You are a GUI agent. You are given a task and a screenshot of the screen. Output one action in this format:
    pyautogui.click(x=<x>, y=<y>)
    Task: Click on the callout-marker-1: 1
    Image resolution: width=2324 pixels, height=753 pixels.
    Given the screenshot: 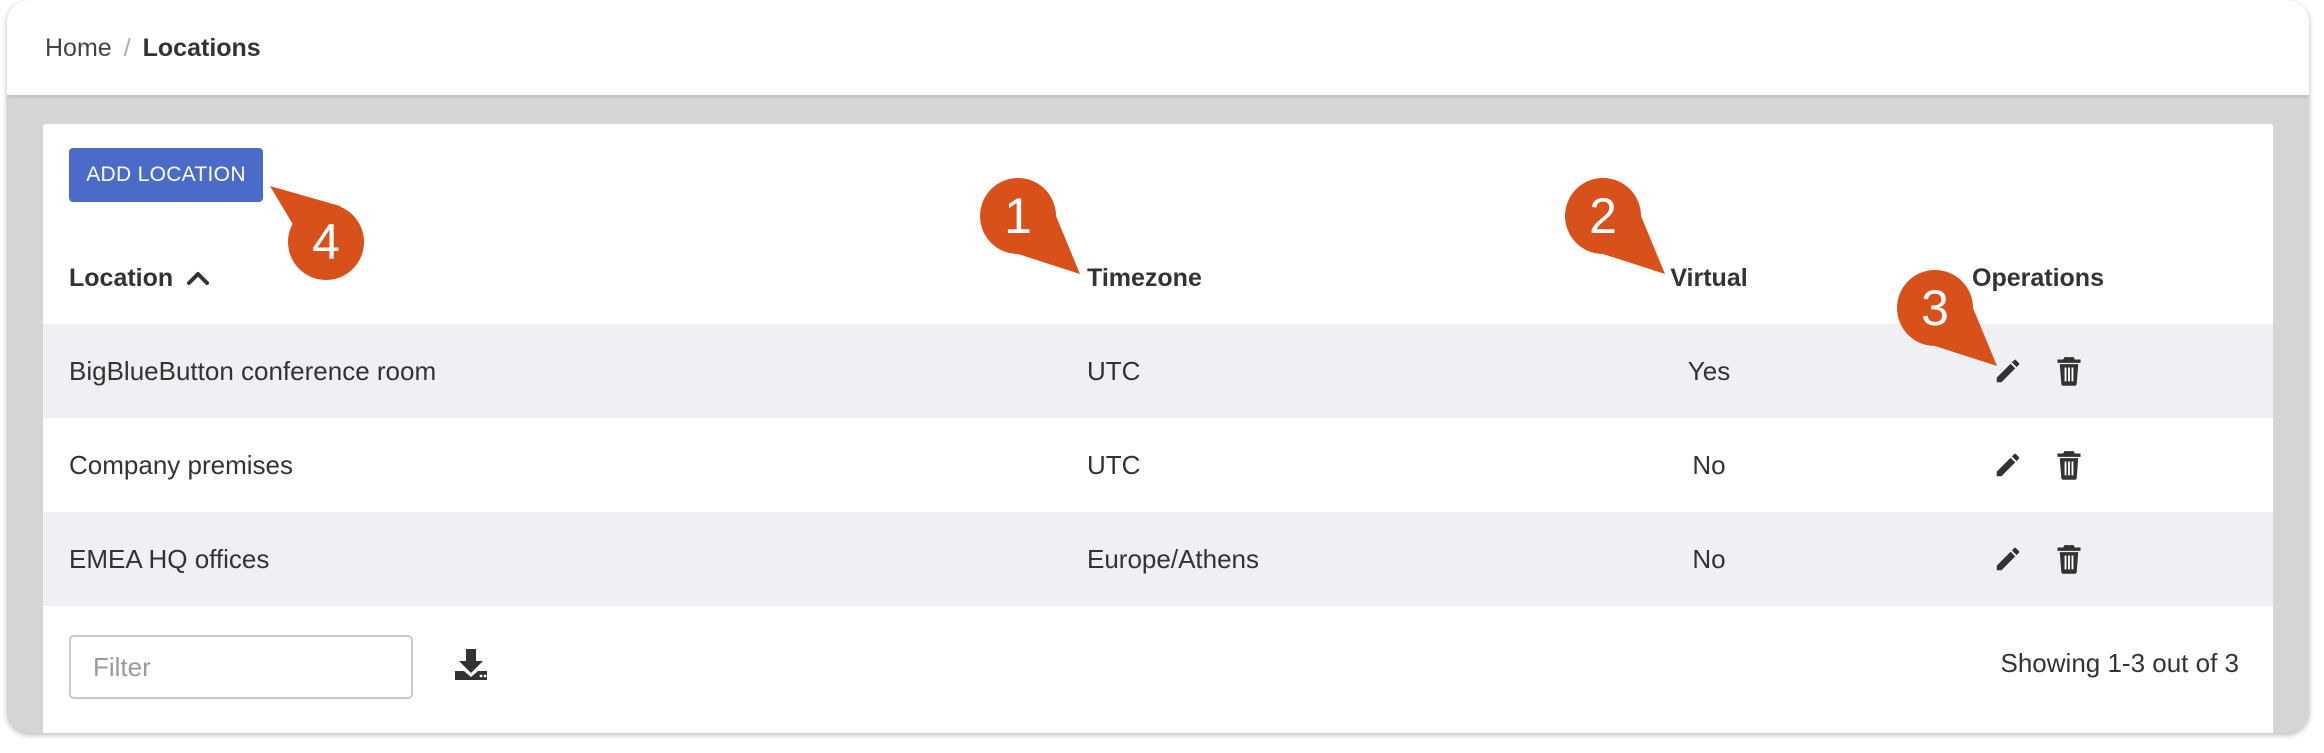 What is the action you would take?
    pyautogui.click(x=1036, y=234)
    